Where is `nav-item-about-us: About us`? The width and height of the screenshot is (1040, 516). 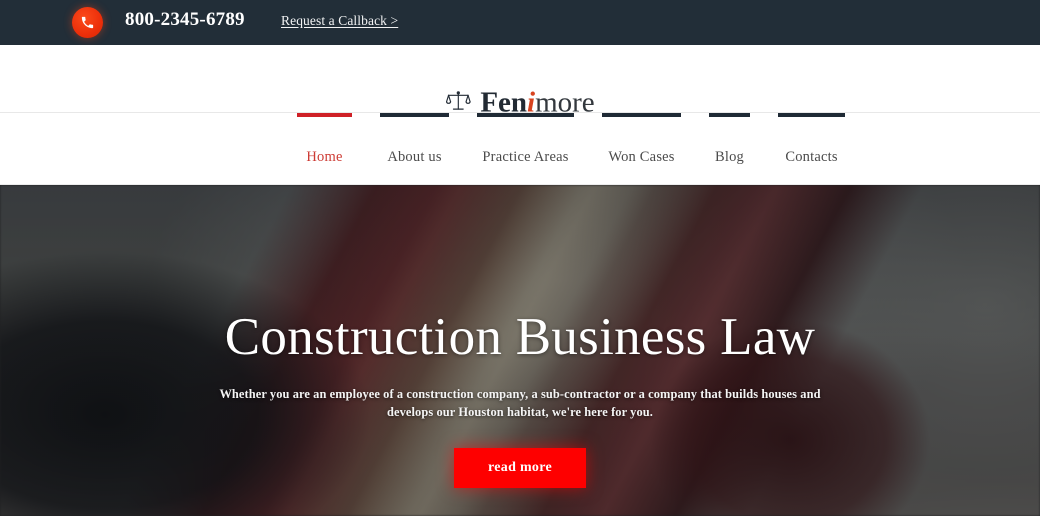
nav-item-about-us: About us is located at coordinates (414, 139).